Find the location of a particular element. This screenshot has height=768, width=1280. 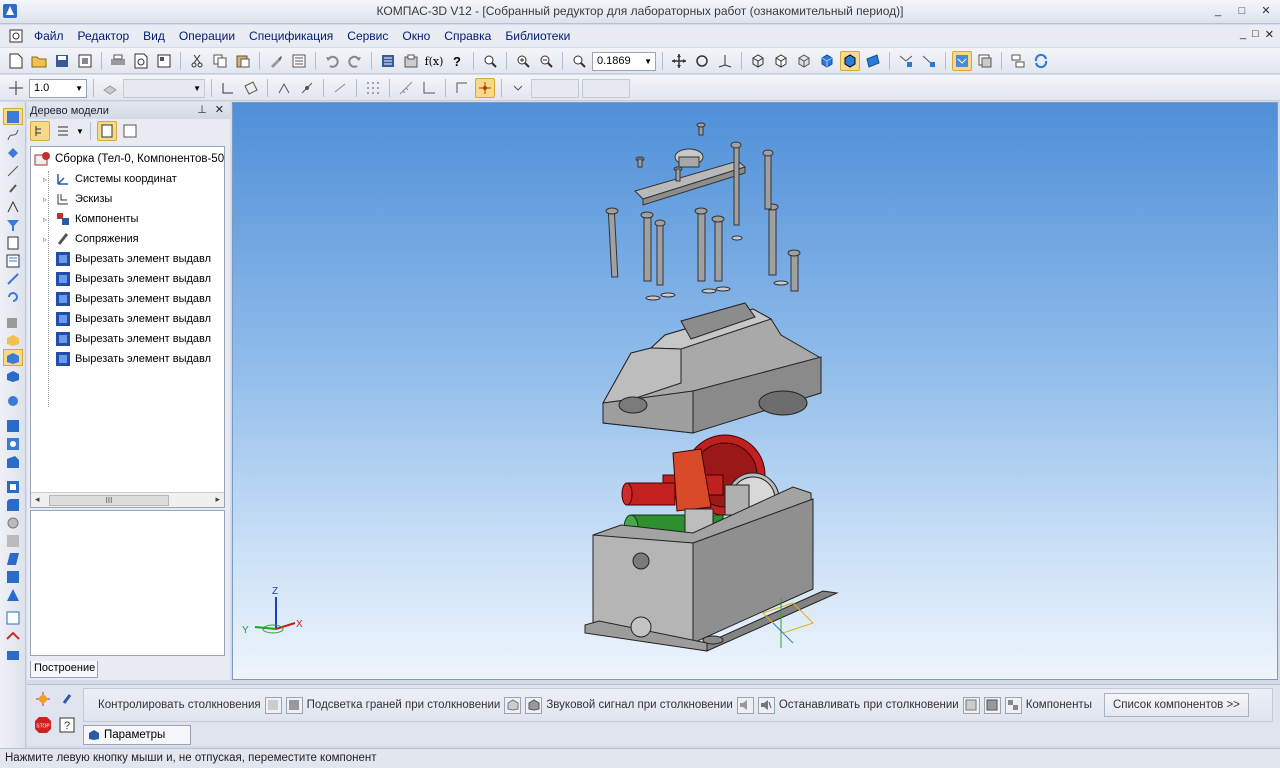

housing-cover is located at coordinates (712, 368).